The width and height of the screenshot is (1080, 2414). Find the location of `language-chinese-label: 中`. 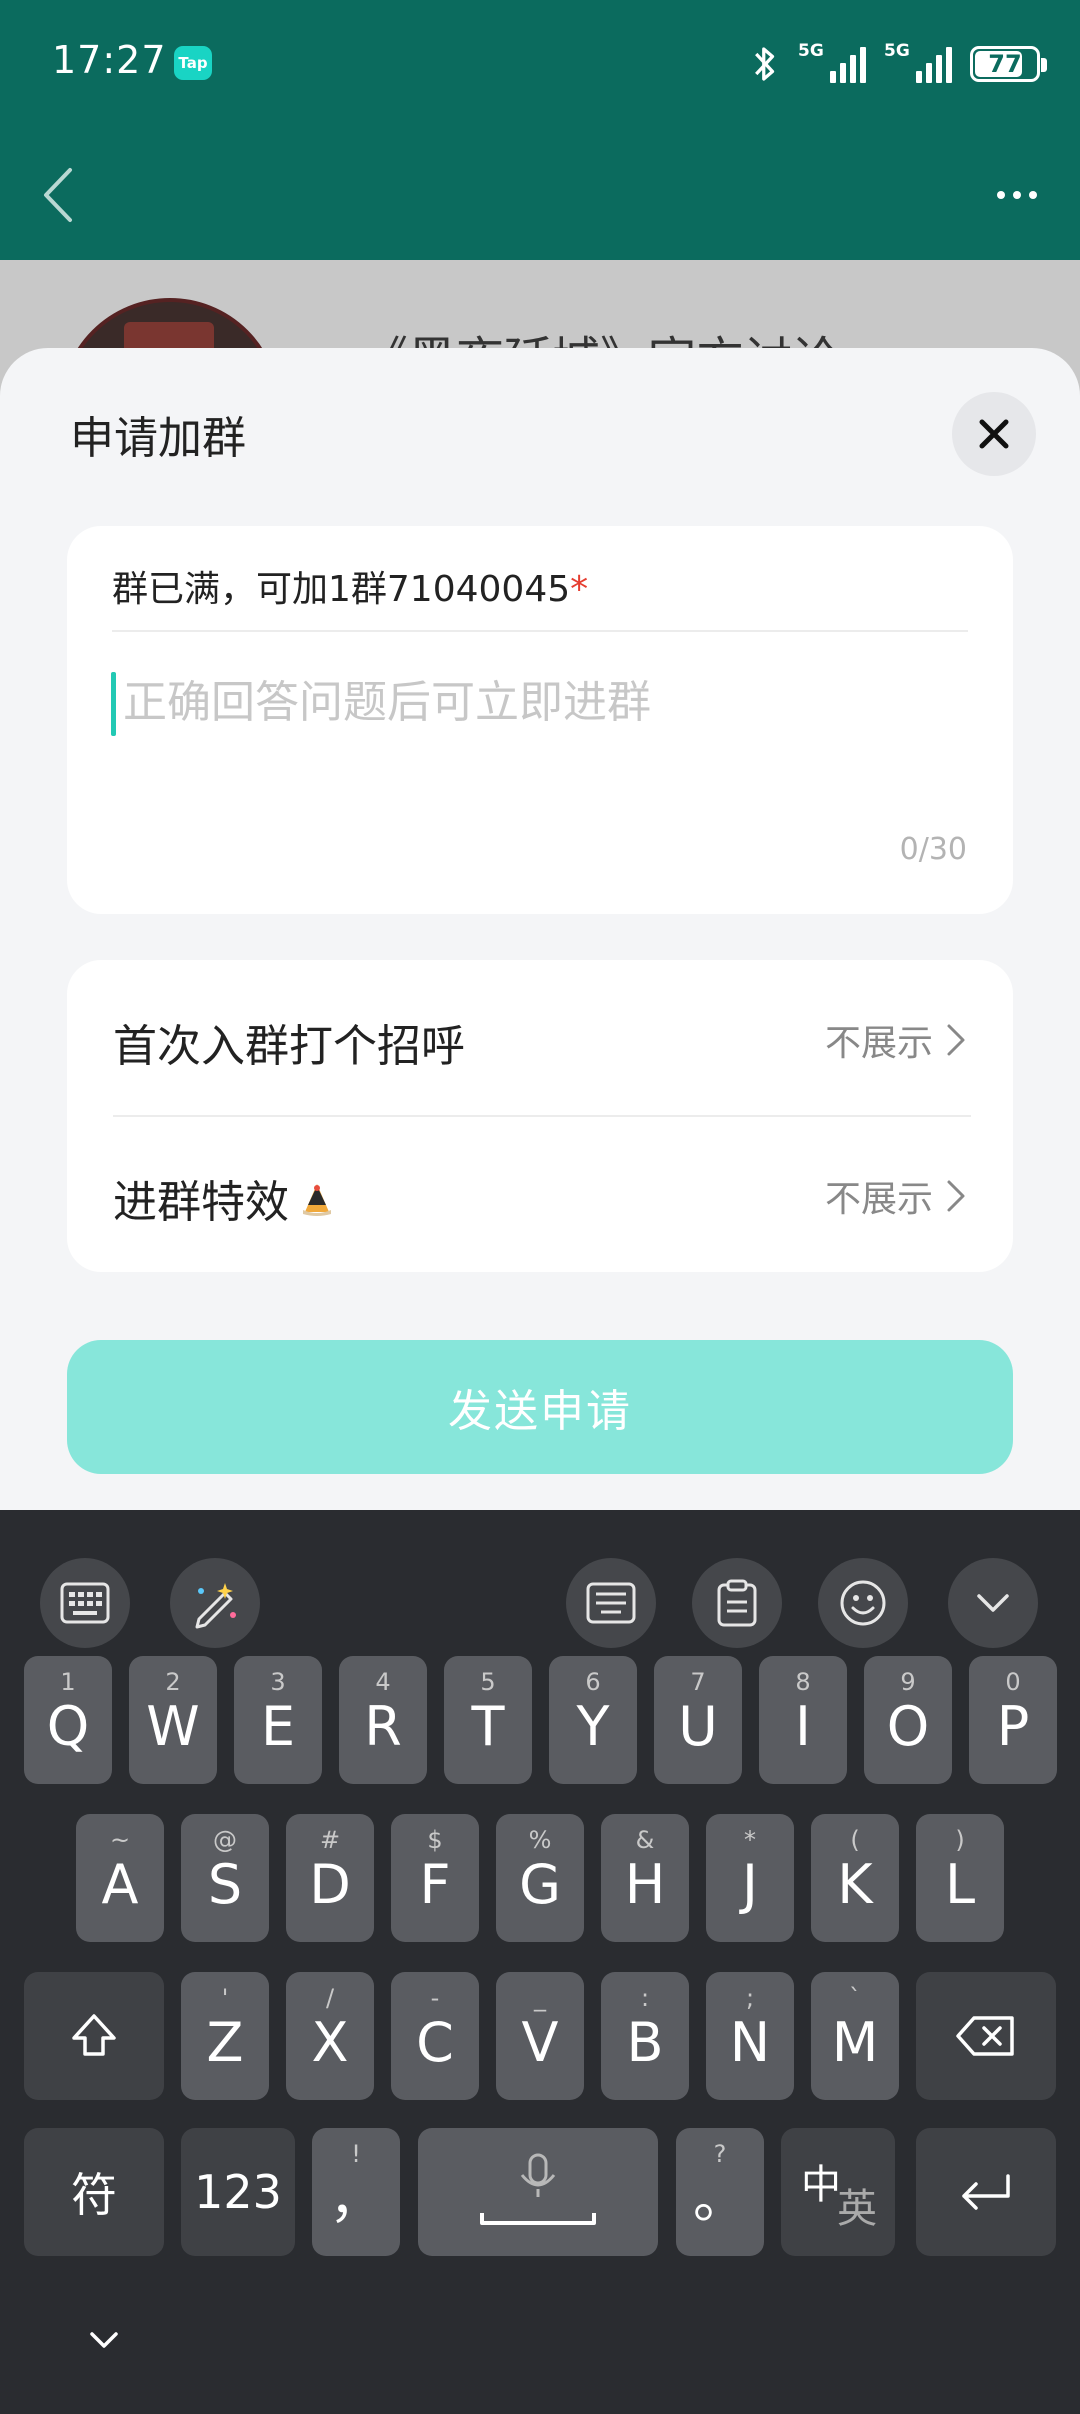

language-chinese-label: 中 is located at coordinates (821, 2185).